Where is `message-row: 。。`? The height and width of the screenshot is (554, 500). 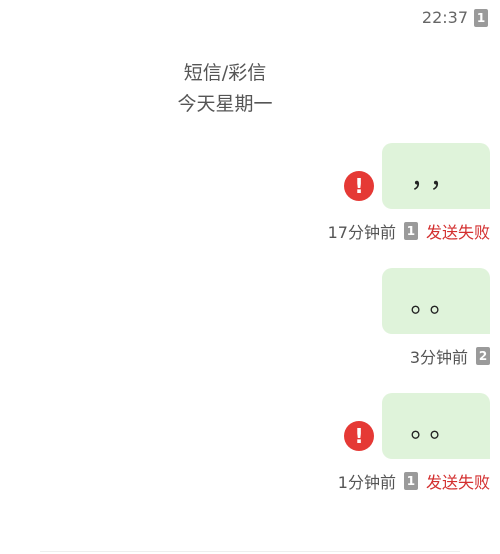 message-row: 。。 is located at coordinates (436, 301).